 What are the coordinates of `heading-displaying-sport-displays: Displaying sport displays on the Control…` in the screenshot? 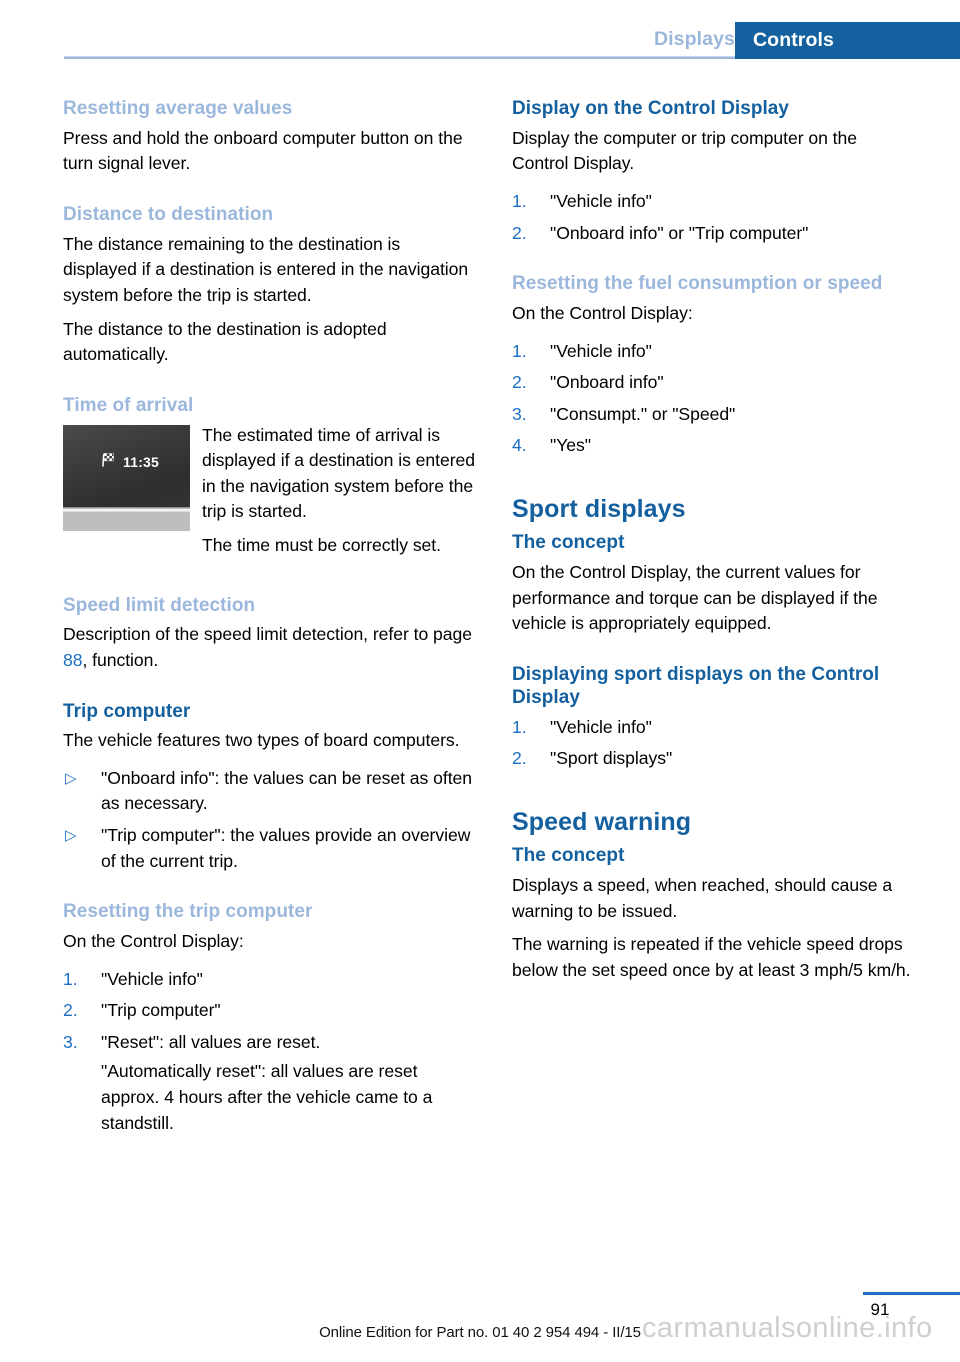 It's located at (696, 686).